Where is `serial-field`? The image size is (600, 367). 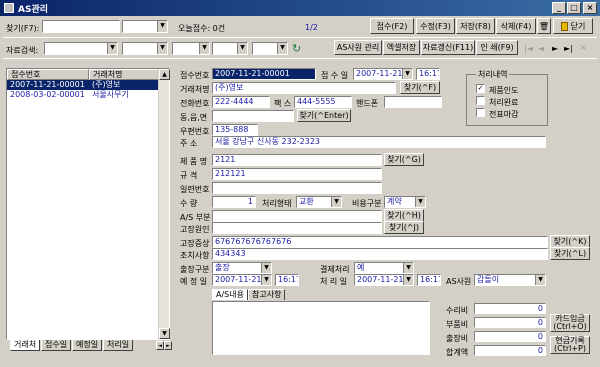 serial-field is located at coordinates (297, 188).